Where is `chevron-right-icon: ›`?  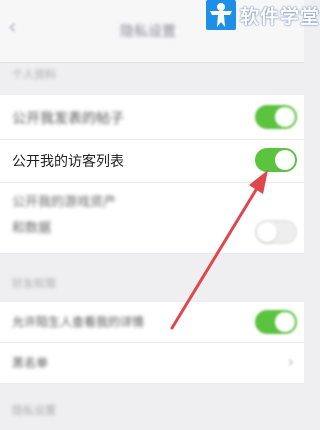
chevron-right-icon: › is located at coordinates (290, 361).